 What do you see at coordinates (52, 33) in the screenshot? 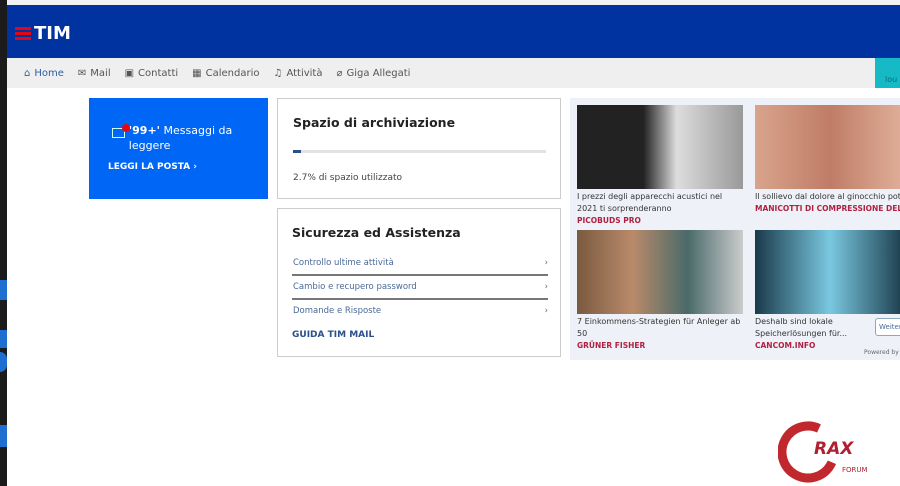
I see `brand-name: TIM` at bounding box center [52, 33].